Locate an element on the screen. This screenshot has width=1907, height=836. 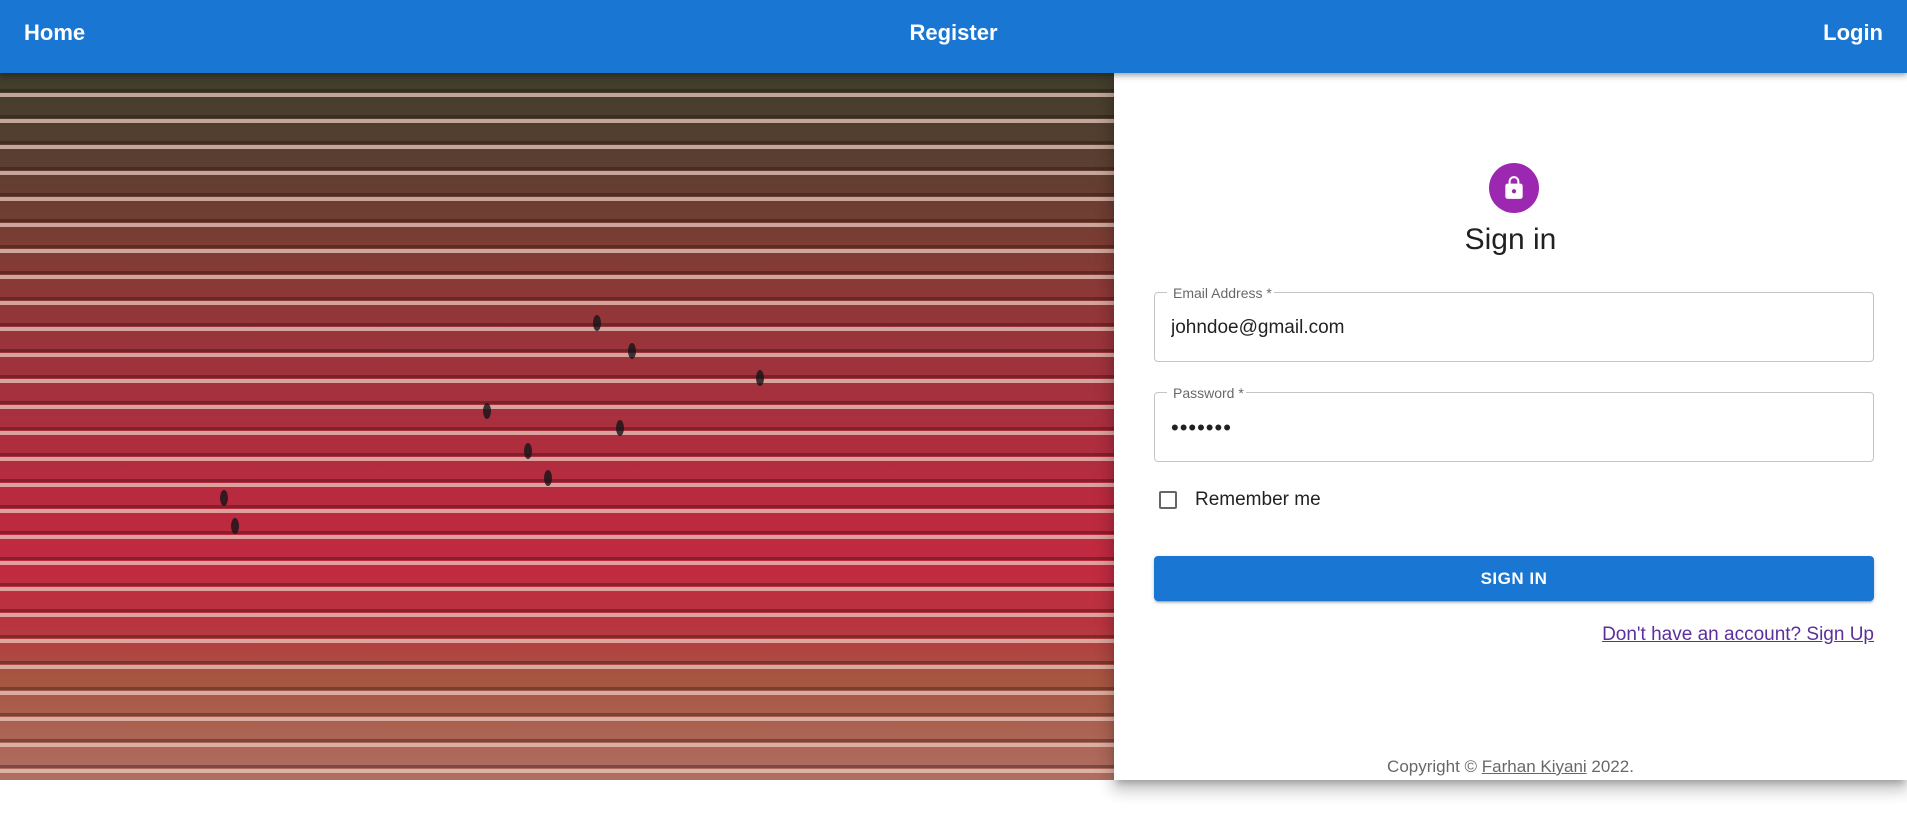
nav-register-link: Register is located at coordinates (953, 32).